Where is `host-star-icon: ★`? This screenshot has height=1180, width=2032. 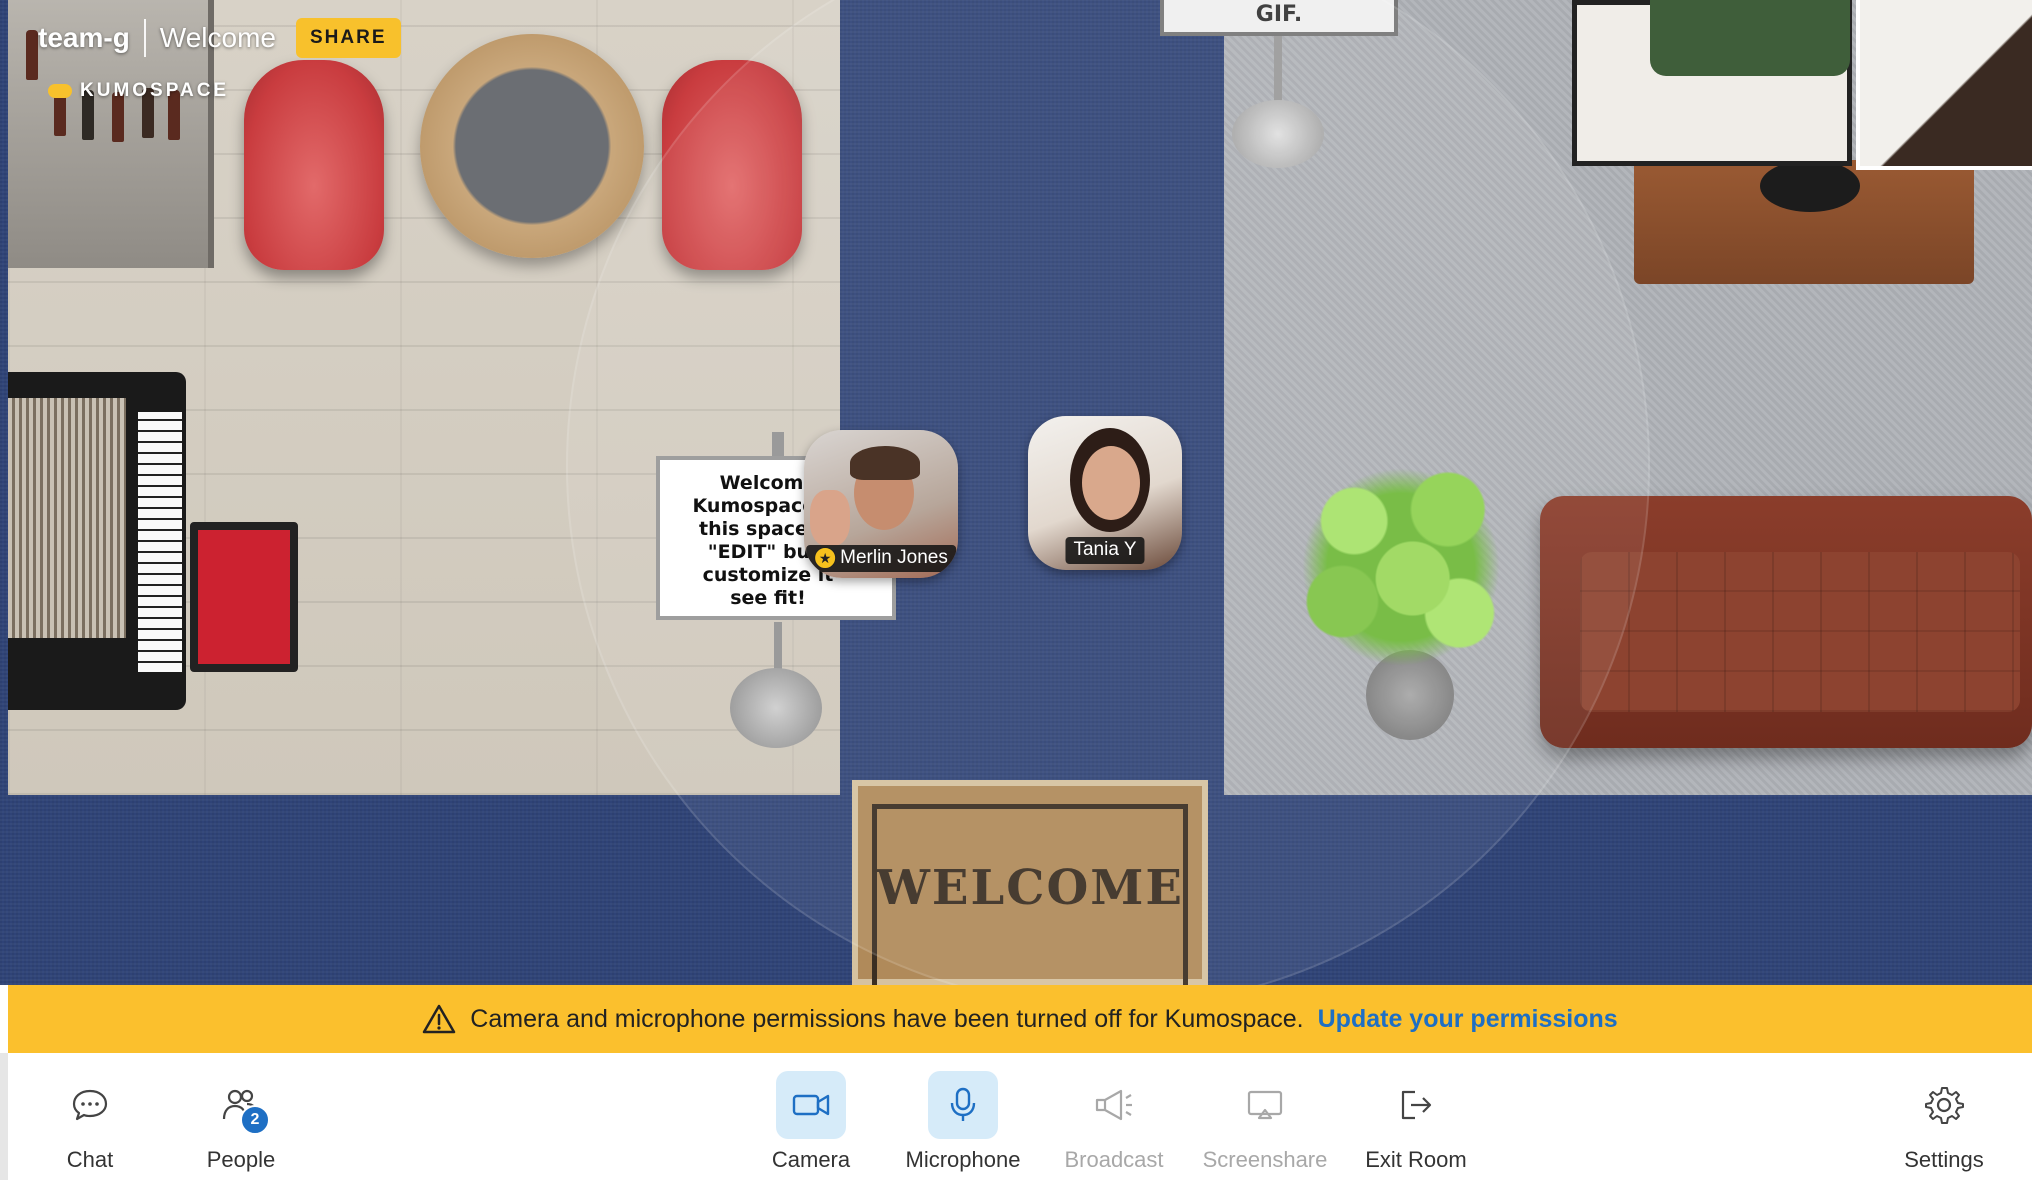 host-star-icon: ★ is located at coordinates (825, 558).